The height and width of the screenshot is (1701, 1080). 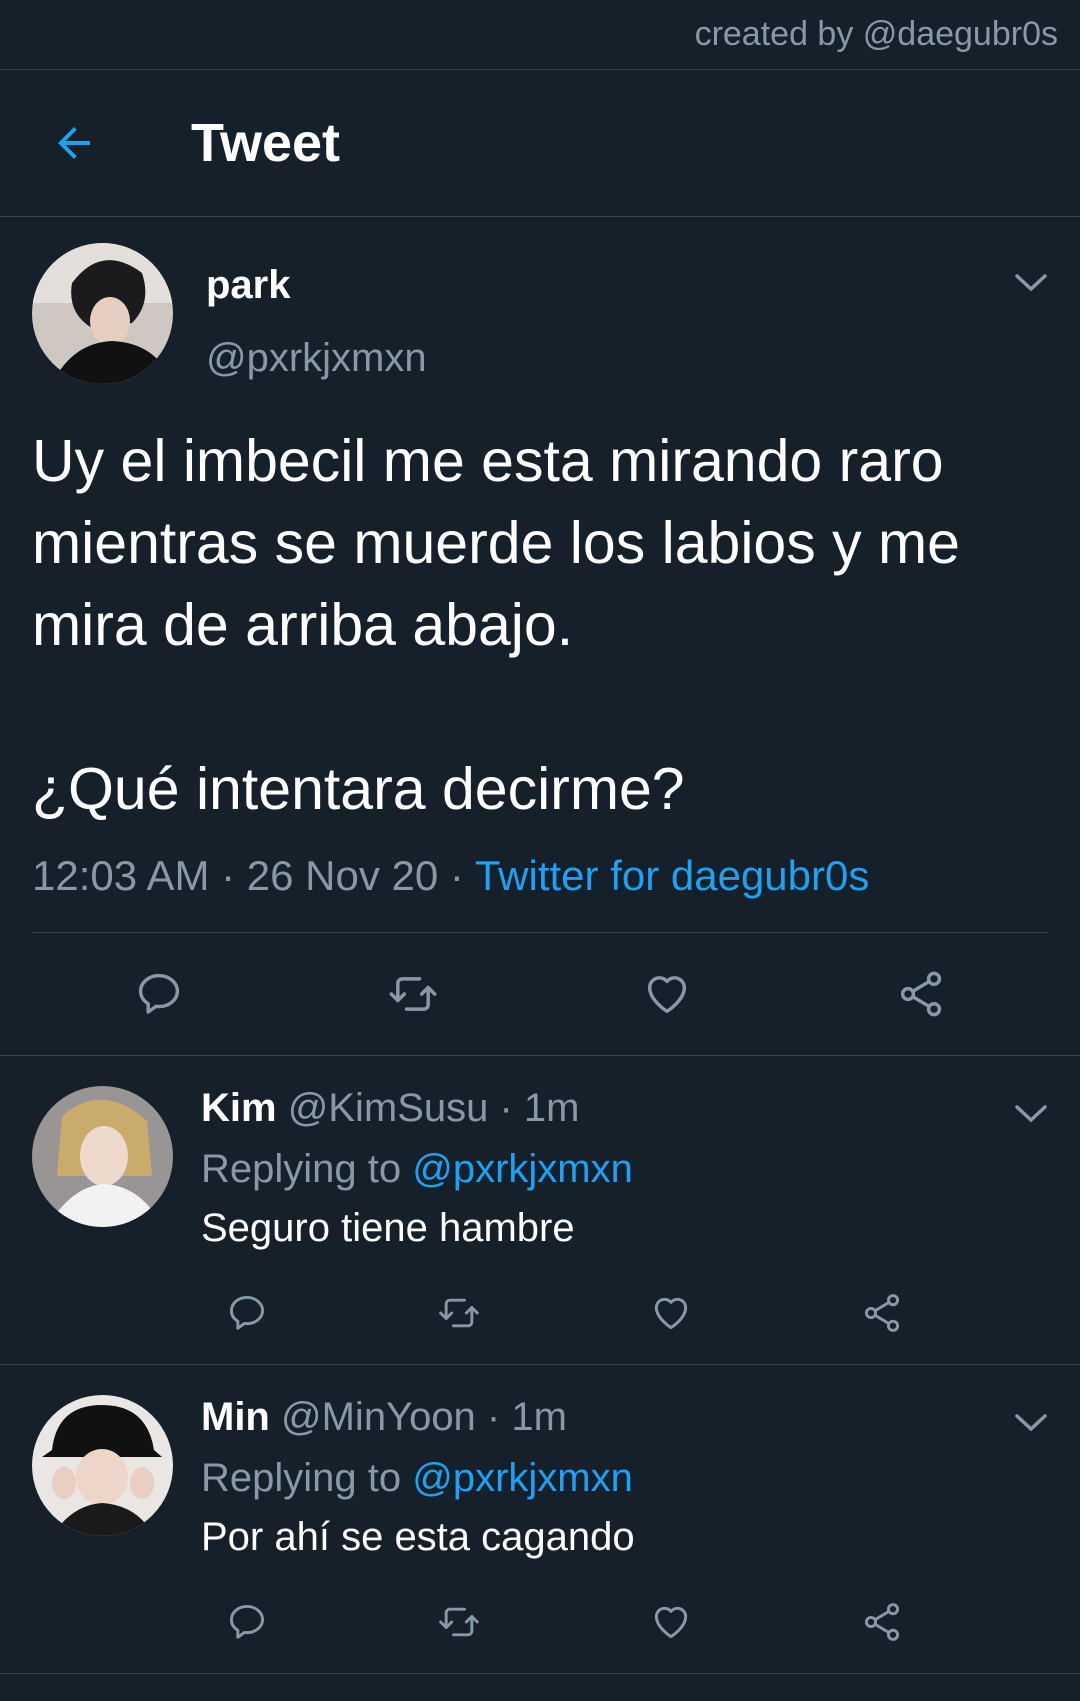 What do you see at coordinates (316, 358) in the screenshot?
I see `author-handle: @pxrkjxmxn` at bounding box center [316, 358].